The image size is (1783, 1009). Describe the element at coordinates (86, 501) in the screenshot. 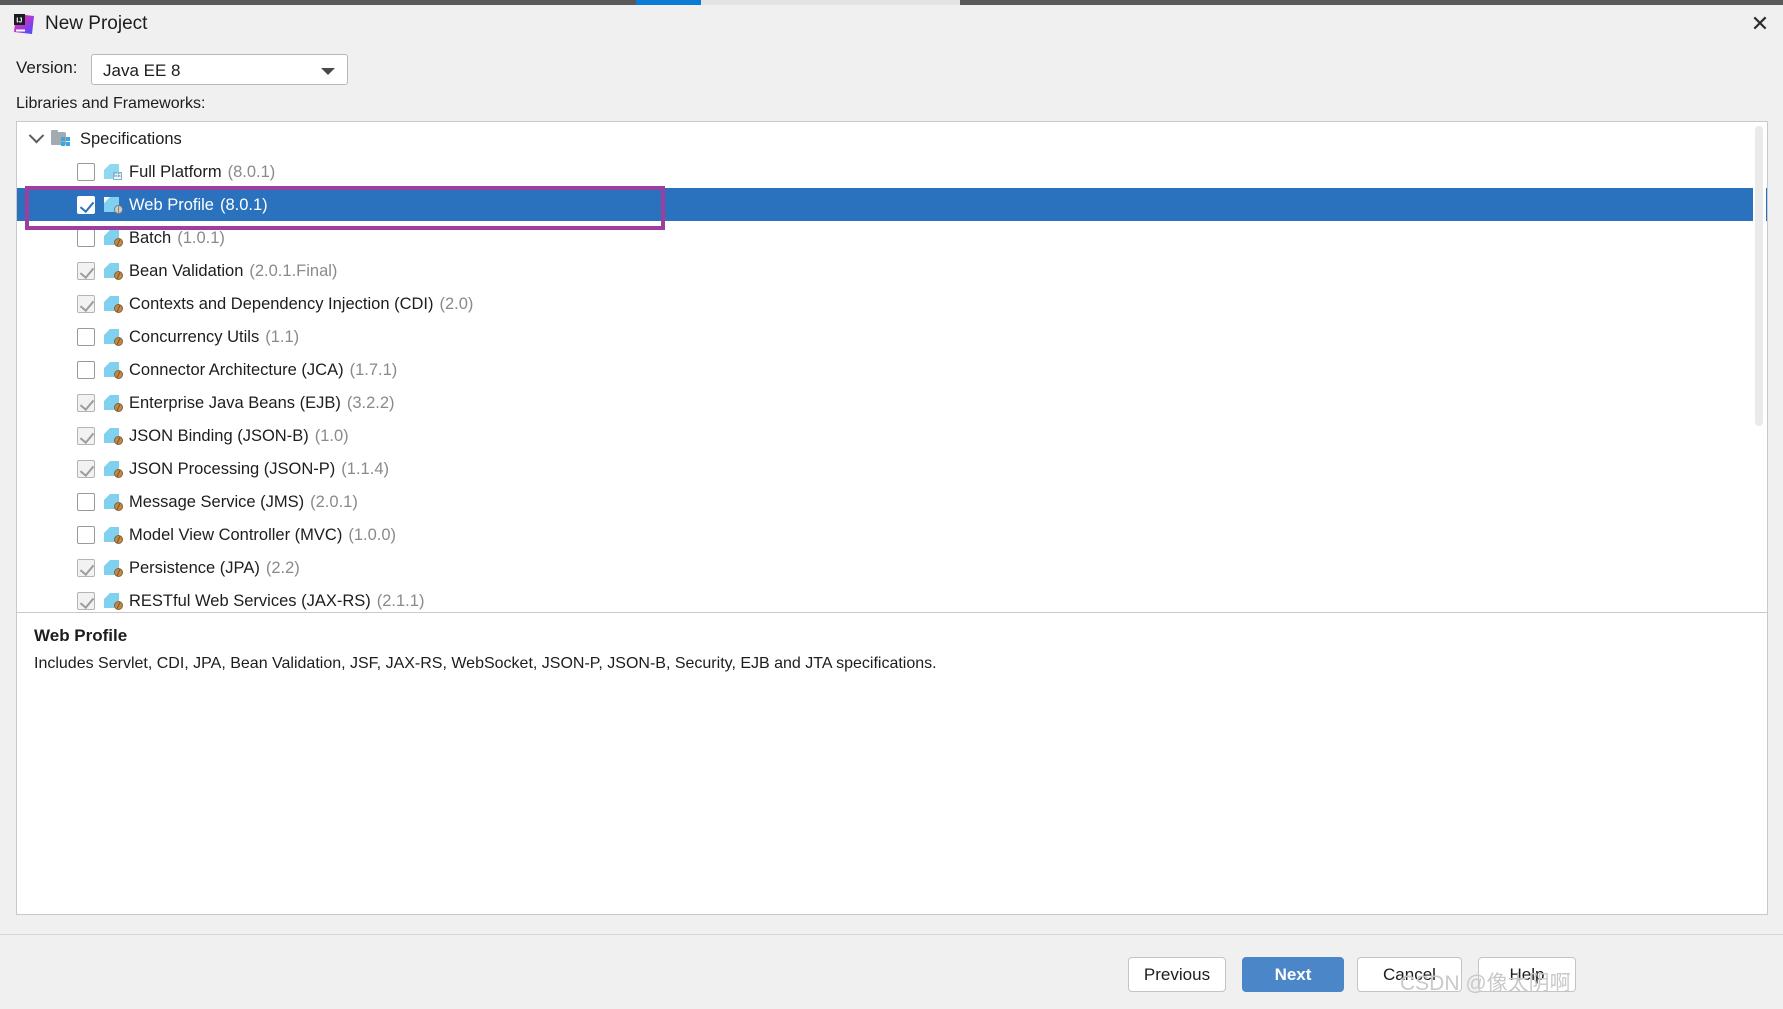

I see `checkbox-jms` at that location.